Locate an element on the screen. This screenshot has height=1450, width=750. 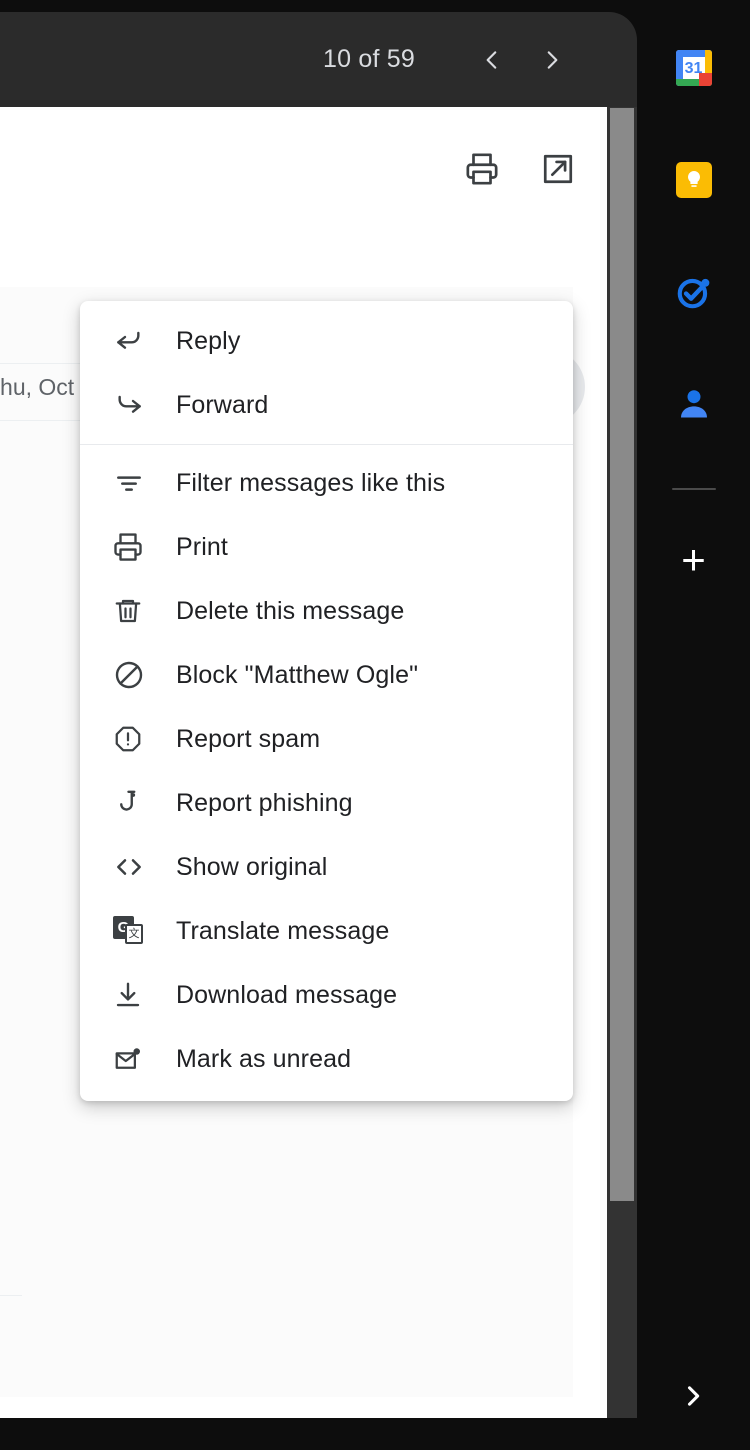
translate-icon: G 文 is located at coordinates (133, 931).